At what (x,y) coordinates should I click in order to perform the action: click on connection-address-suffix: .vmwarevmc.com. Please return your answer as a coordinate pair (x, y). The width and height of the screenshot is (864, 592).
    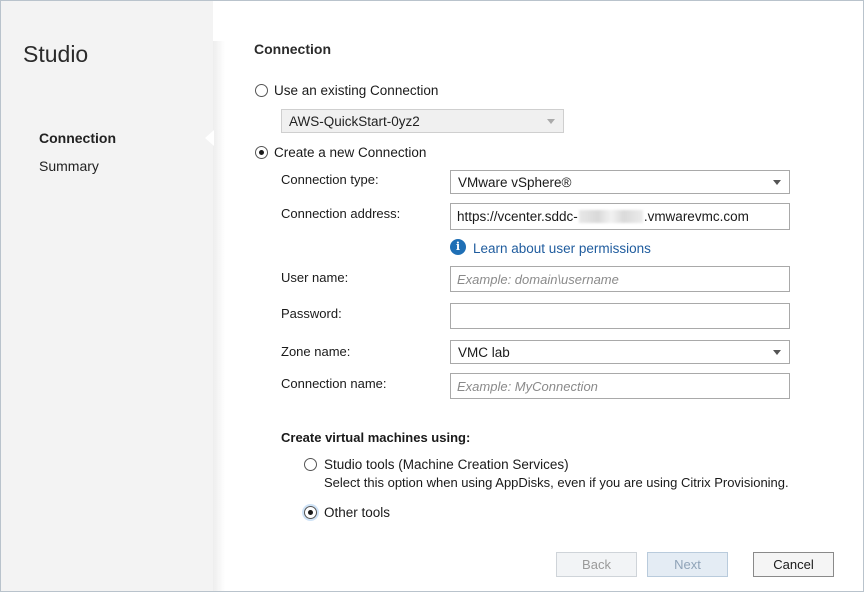
    Looking at the image, I should click on (696, 216).